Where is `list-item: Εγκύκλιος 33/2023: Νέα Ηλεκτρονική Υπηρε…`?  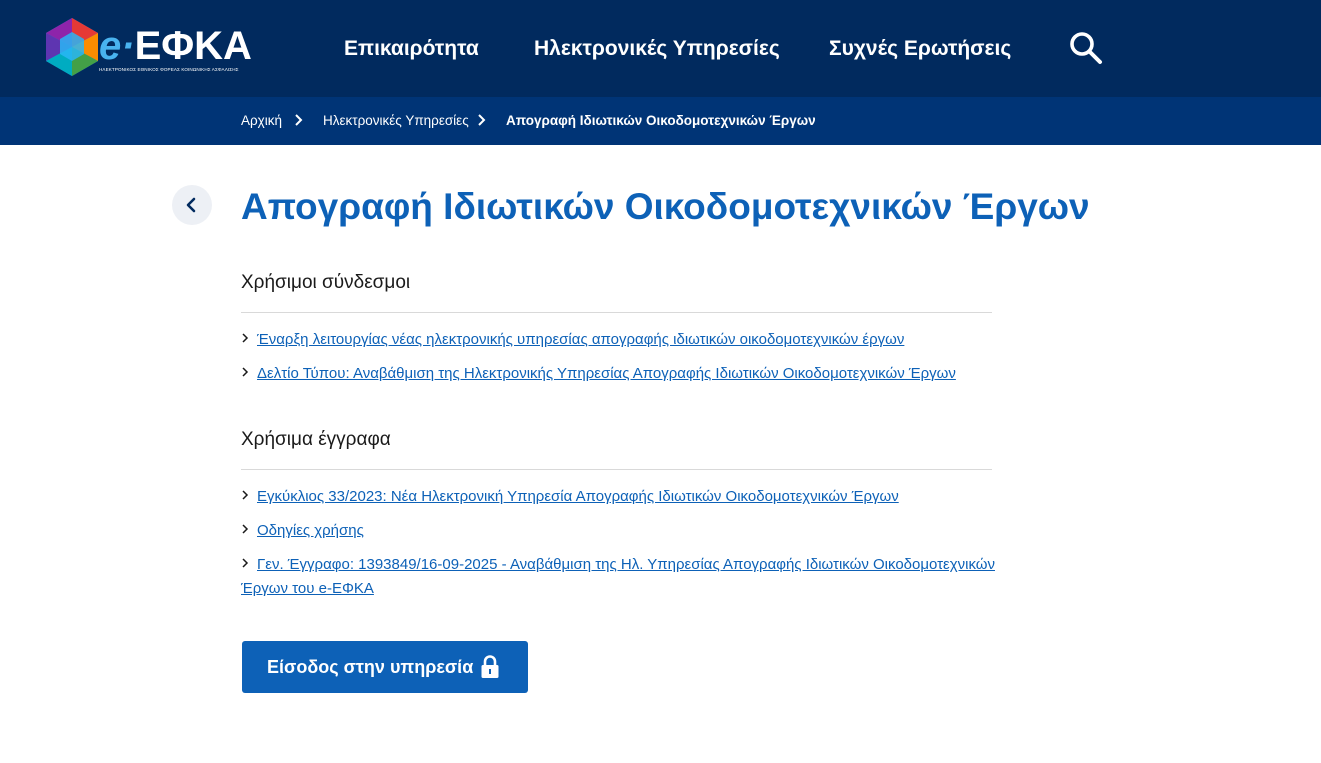
list-item: Εγκύκλιος 33/2023: Νέα Ηλεκτρονική Υπηρε… is located at coordinates (621, 497).